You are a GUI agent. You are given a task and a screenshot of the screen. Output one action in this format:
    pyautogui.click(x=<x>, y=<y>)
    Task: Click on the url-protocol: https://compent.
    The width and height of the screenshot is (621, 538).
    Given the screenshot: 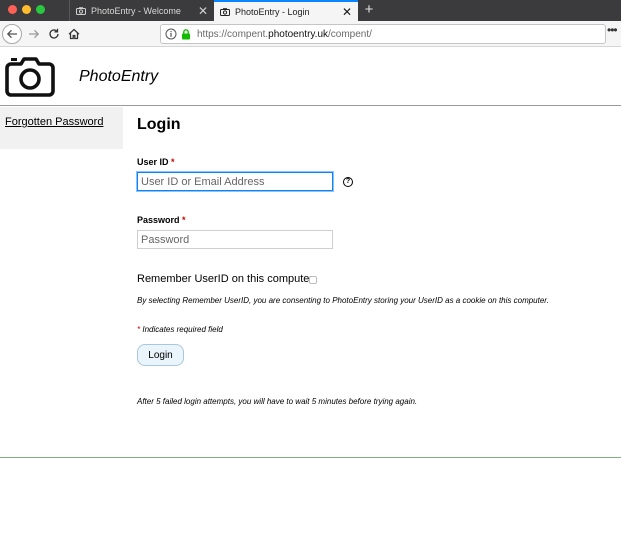 What is the action you would take?
    pyautogui.click(x=233, y=34)
    